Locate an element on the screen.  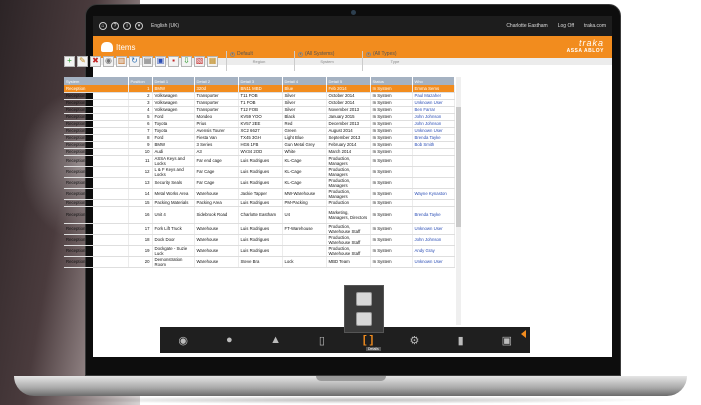
column-header: Detail 2 is located at coordinates (216, 81).